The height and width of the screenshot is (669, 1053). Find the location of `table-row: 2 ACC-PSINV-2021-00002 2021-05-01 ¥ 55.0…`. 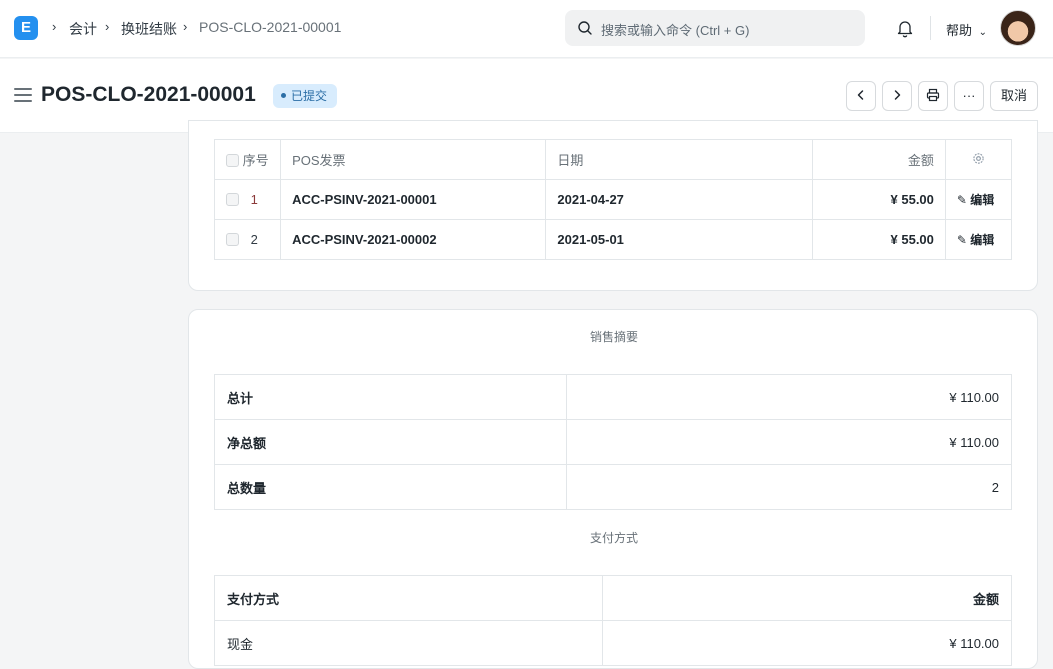

table-row: 2 ACC-PSINV-2021-00002 2021-05-01 ¥ 55.0… is located at coordinates (613, 239).